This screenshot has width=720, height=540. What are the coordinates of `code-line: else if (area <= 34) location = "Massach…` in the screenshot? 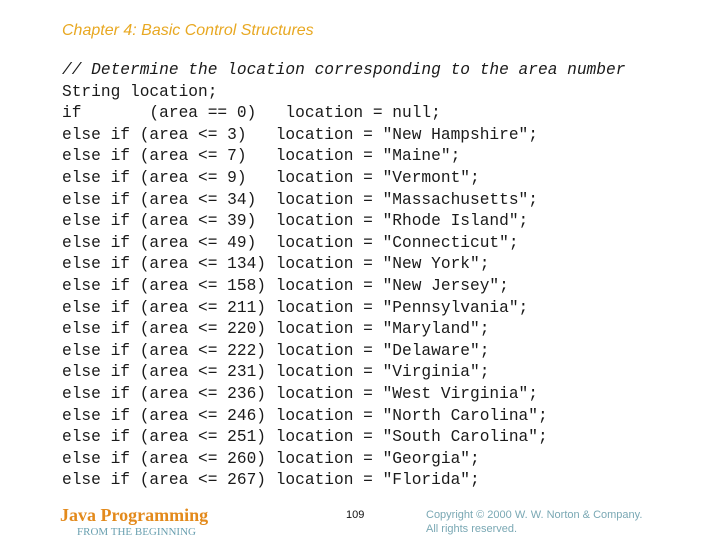 It's located at (300, 199).